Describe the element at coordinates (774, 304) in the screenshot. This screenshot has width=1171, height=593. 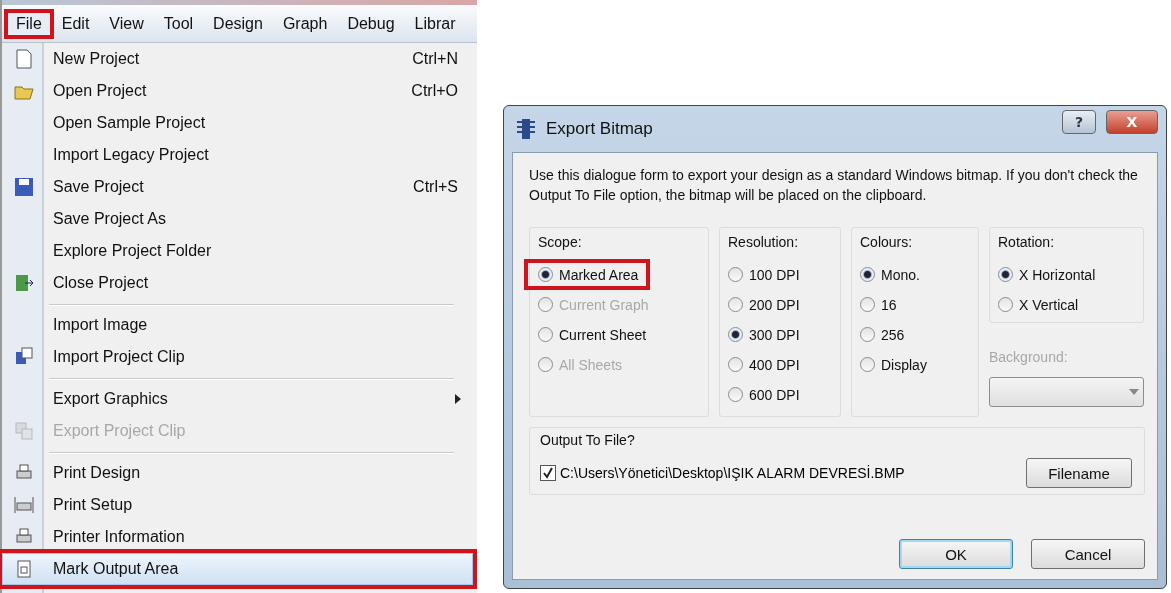
I see `radio-label: 200 DPI` at that location.